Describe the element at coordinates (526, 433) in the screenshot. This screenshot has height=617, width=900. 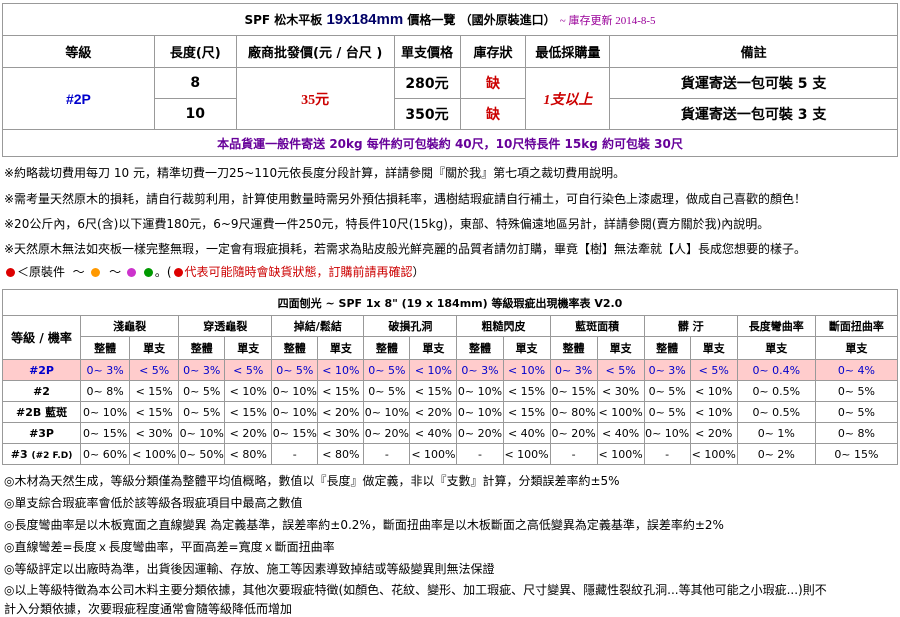
I see `defect-rate-cell: < 40%` at that location.